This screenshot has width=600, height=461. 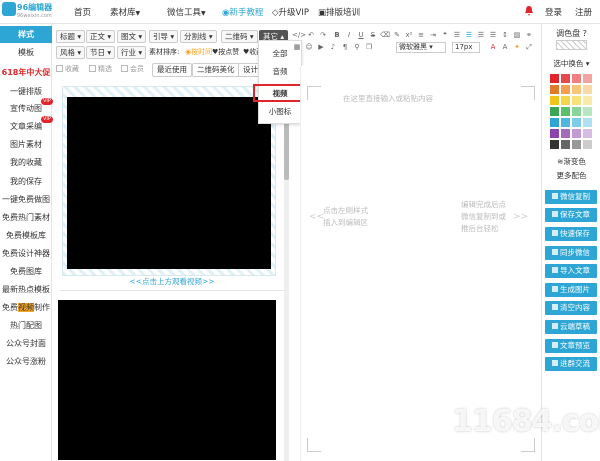 What do you see at coordinates (309, 47) in the screenshot?
I see `emoji-icon: ☺` at bounding box center [309, 47].